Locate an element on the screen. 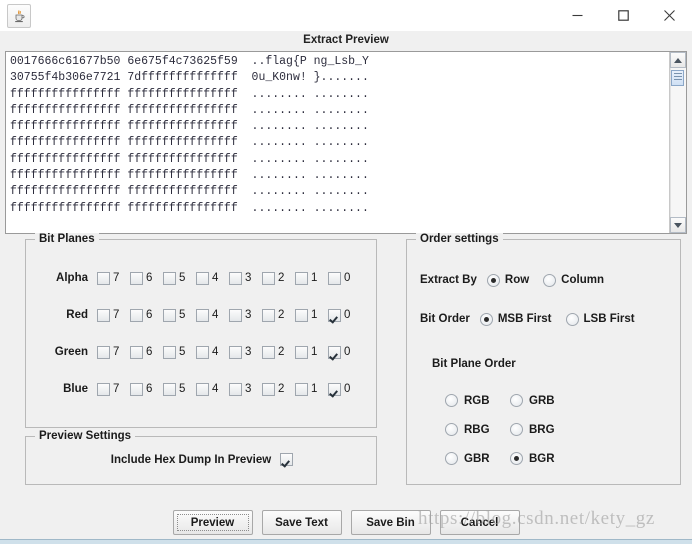 The width and height of the screenshot is (692, 544). preview-vertical-scrollbar is located at coordinates (677, 142).